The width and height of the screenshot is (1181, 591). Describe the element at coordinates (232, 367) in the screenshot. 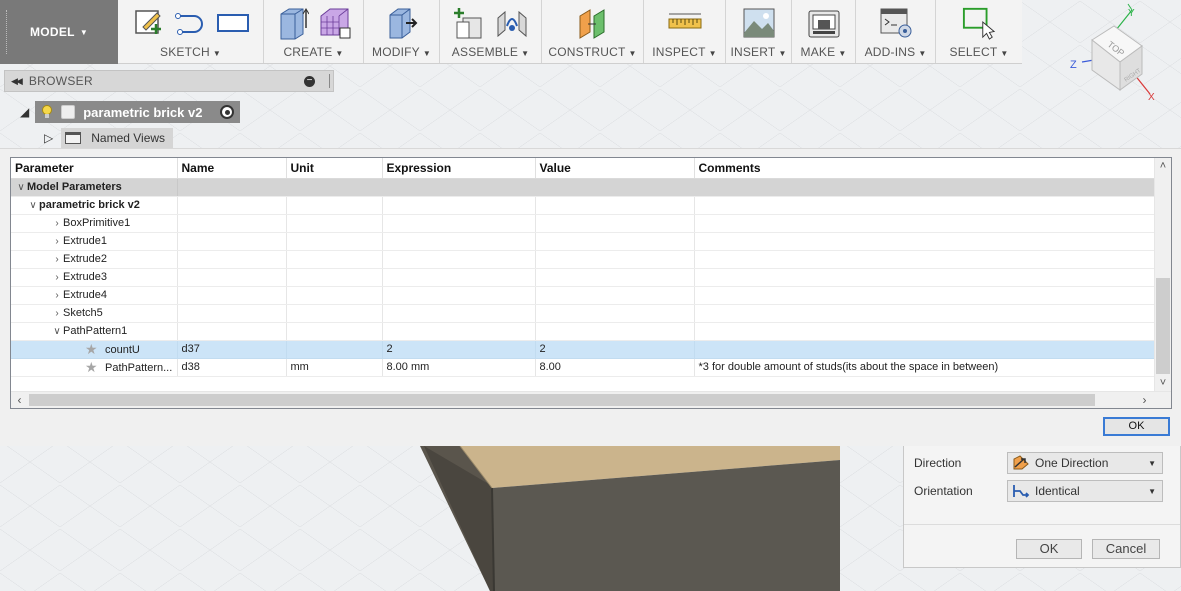

I see `parameter-name-cell: d38` at that location.